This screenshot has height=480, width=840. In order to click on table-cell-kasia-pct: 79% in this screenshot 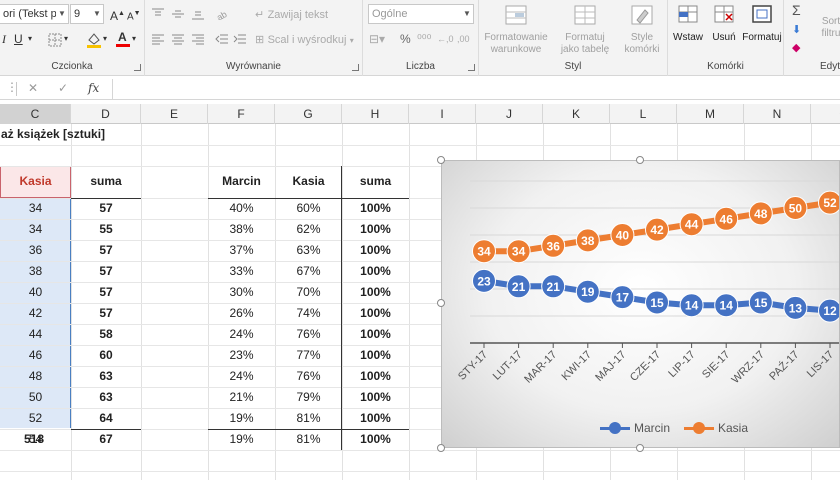, I will do `click(308, 397)`.